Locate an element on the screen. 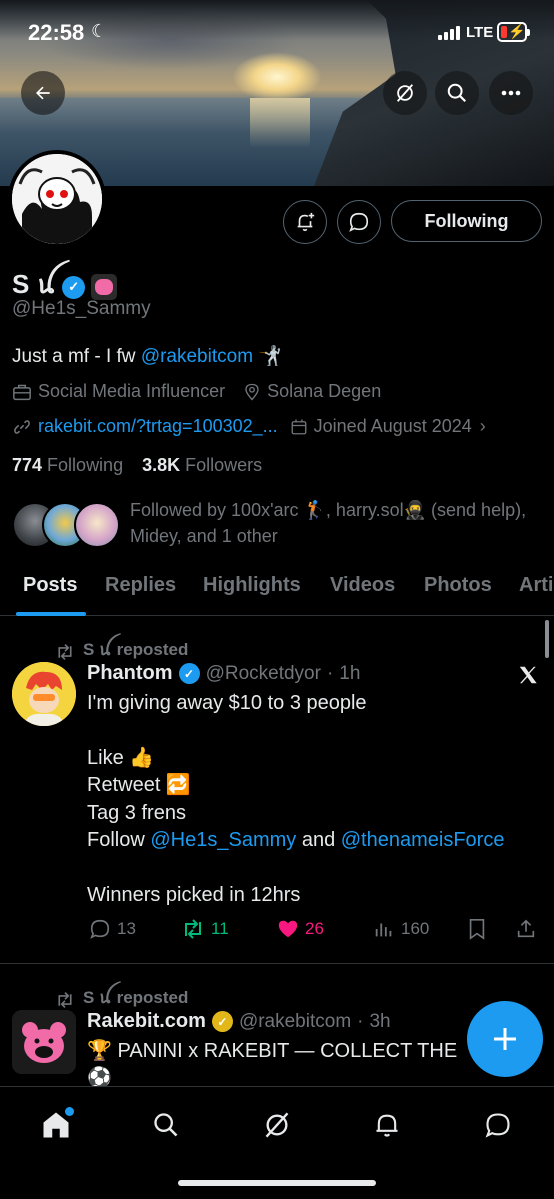 This screenshot has height=1199, width=554. following-link: 774 Following is located at coordinates (67, 465).